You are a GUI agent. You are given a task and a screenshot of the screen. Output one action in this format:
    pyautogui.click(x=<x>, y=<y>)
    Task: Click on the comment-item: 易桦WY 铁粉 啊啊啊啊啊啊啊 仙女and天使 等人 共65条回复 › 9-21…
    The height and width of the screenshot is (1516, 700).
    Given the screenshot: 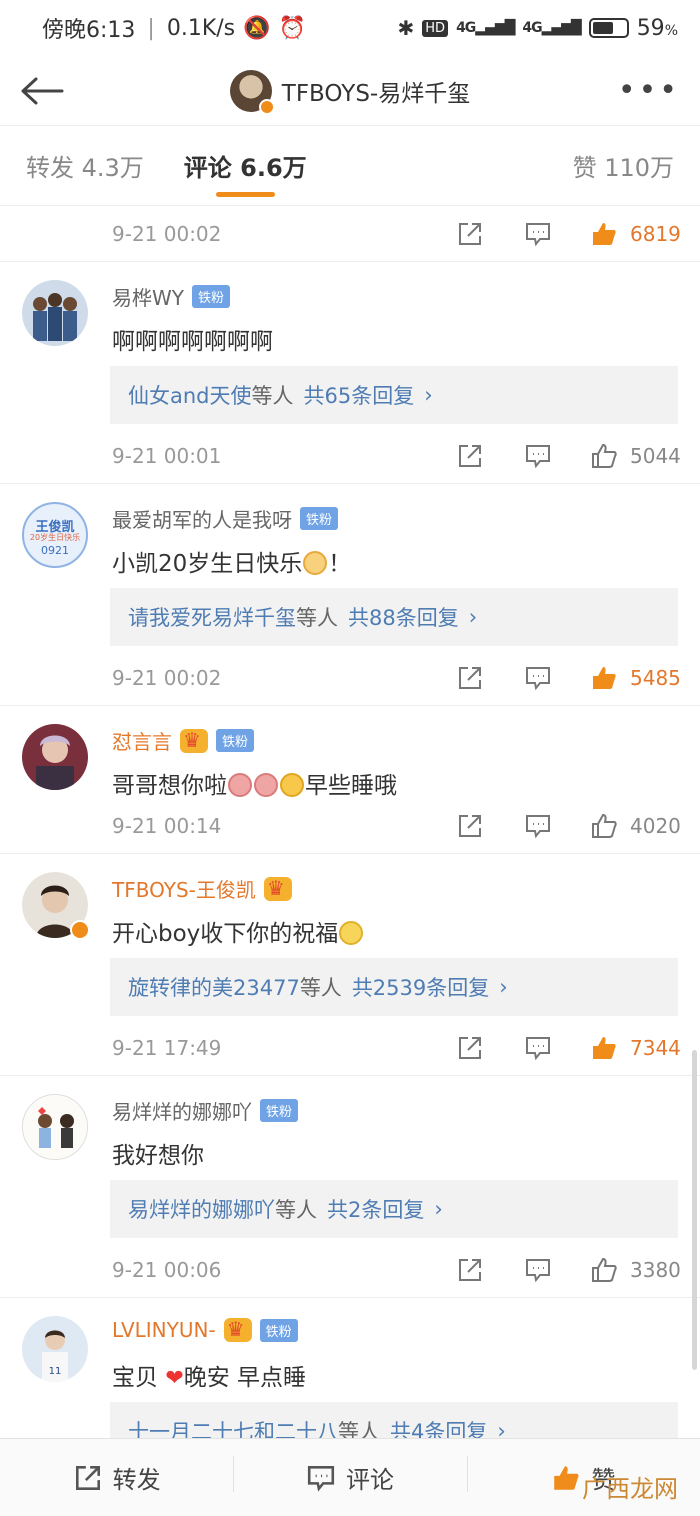 What is the action you would take?
    pyautogui.click(x=350, y=373)
    